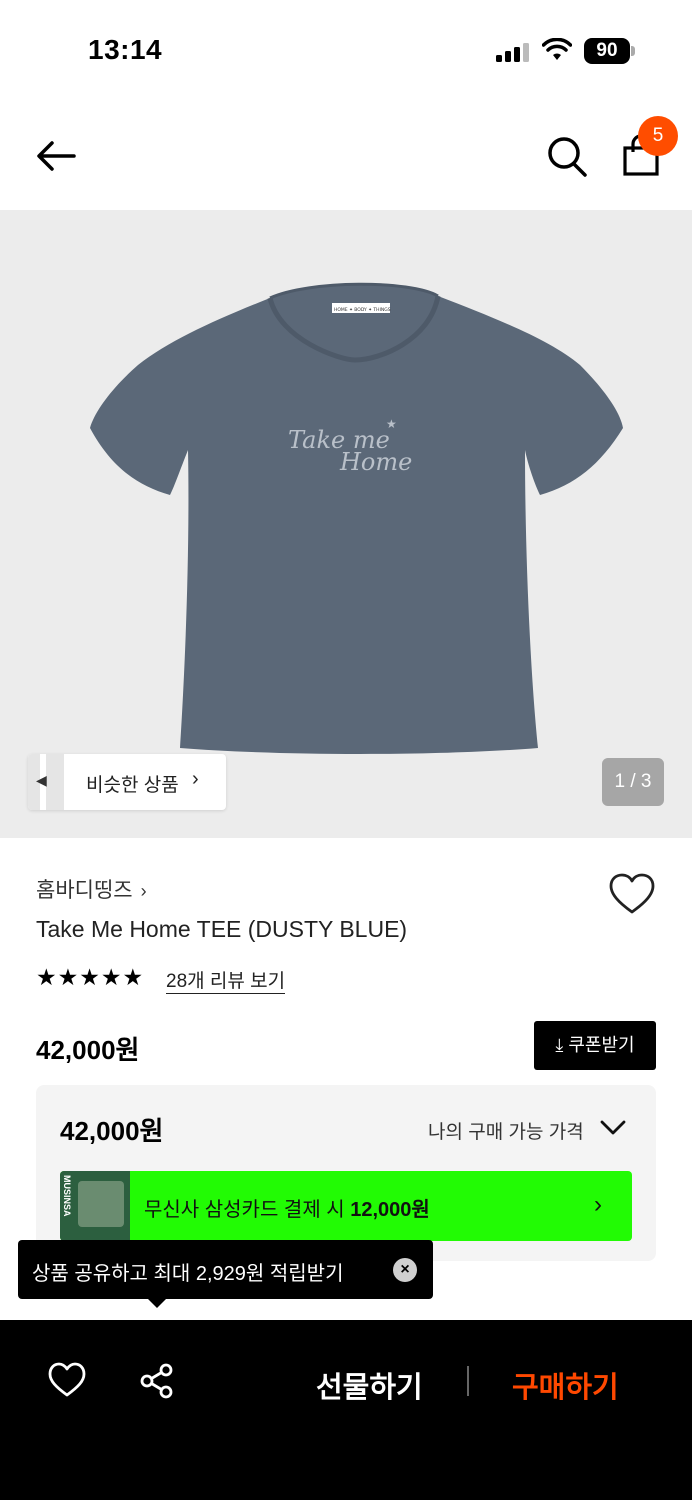 This screenshot has height=1500, width=692. I want to click on gift-button: 선물하기, so click(369, 1385).